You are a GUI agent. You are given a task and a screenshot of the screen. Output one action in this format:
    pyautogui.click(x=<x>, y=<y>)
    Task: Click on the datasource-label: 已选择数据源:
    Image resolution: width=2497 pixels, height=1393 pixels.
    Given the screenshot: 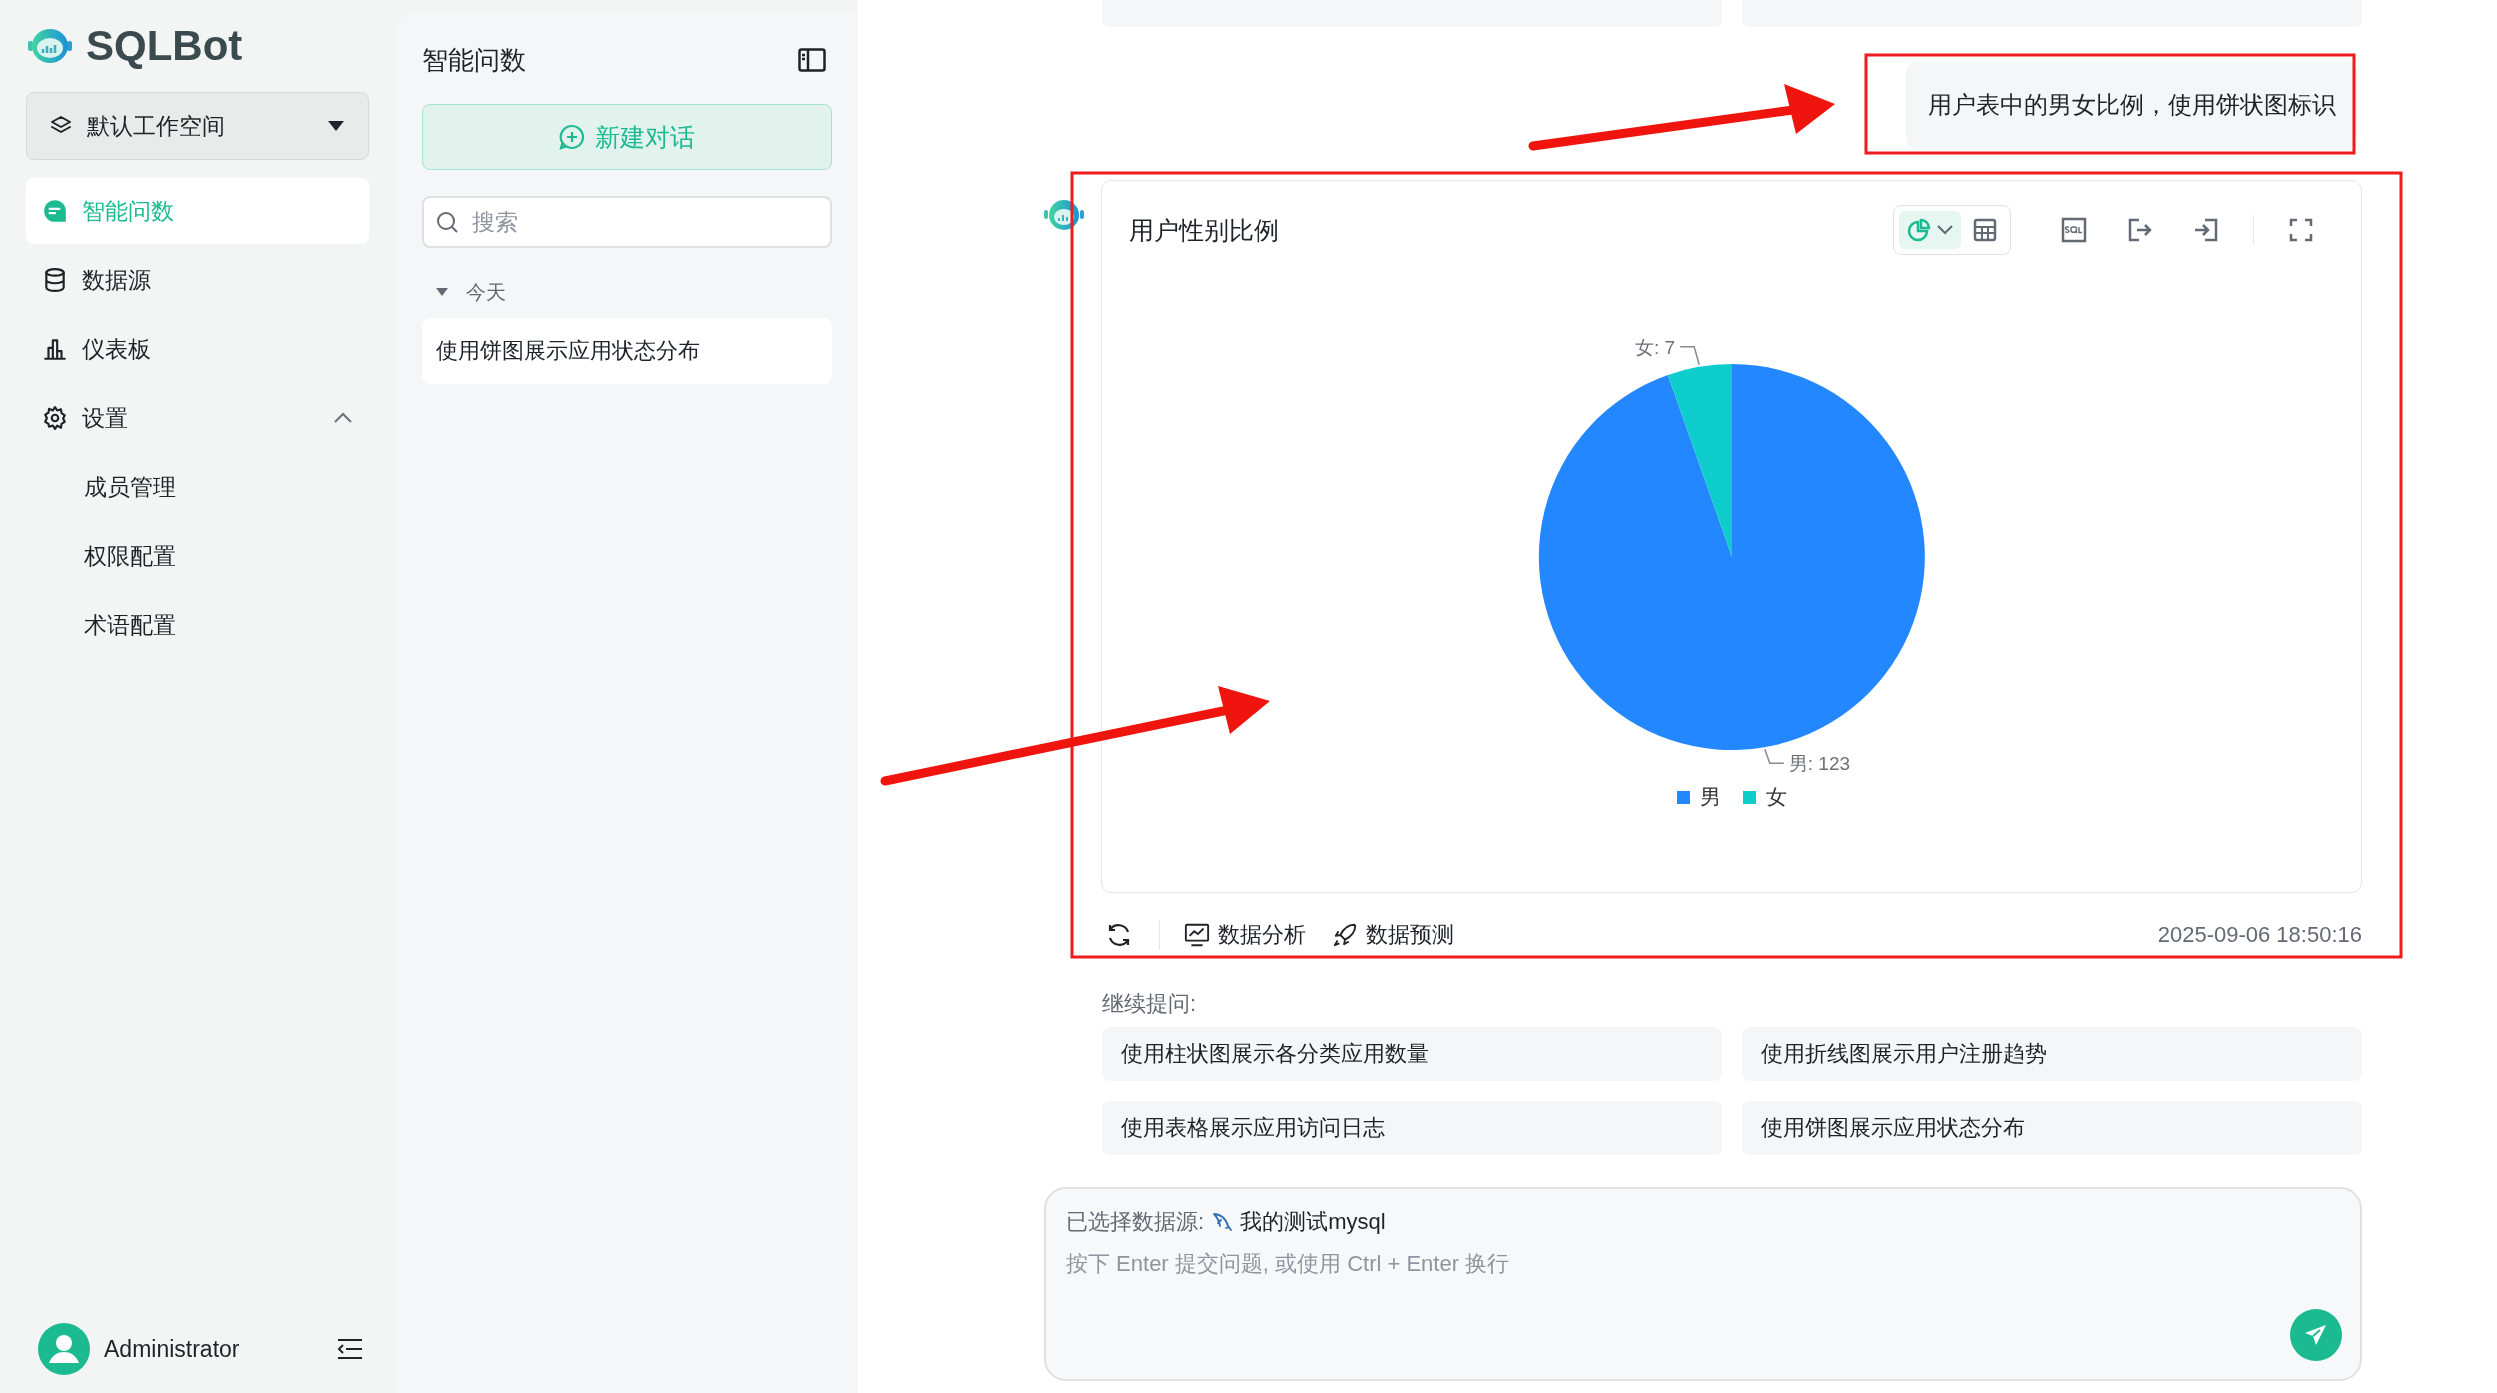 What is the action you would take?
    pyautogui.click(x=1135, y=1222)
    